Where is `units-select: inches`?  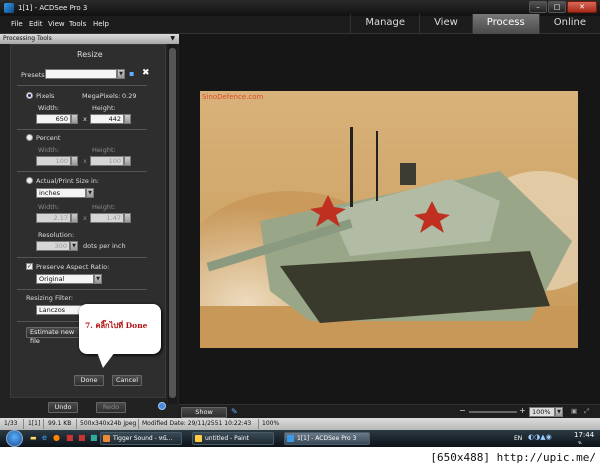 units-select: inches is located at coordinates (61, 193).